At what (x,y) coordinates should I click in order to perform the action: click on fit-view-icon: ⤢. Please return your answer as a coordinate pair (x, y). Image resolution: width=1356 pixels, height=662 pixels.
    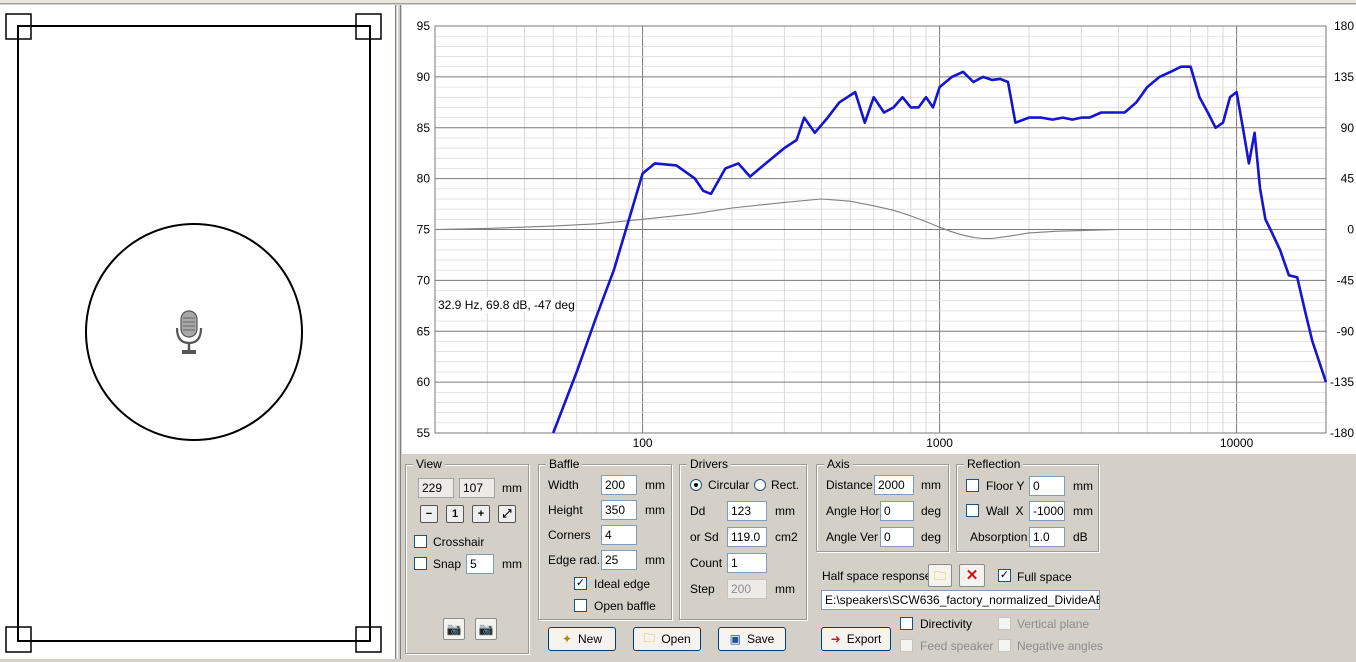
    Looking at the image, I should click on (507, 514).